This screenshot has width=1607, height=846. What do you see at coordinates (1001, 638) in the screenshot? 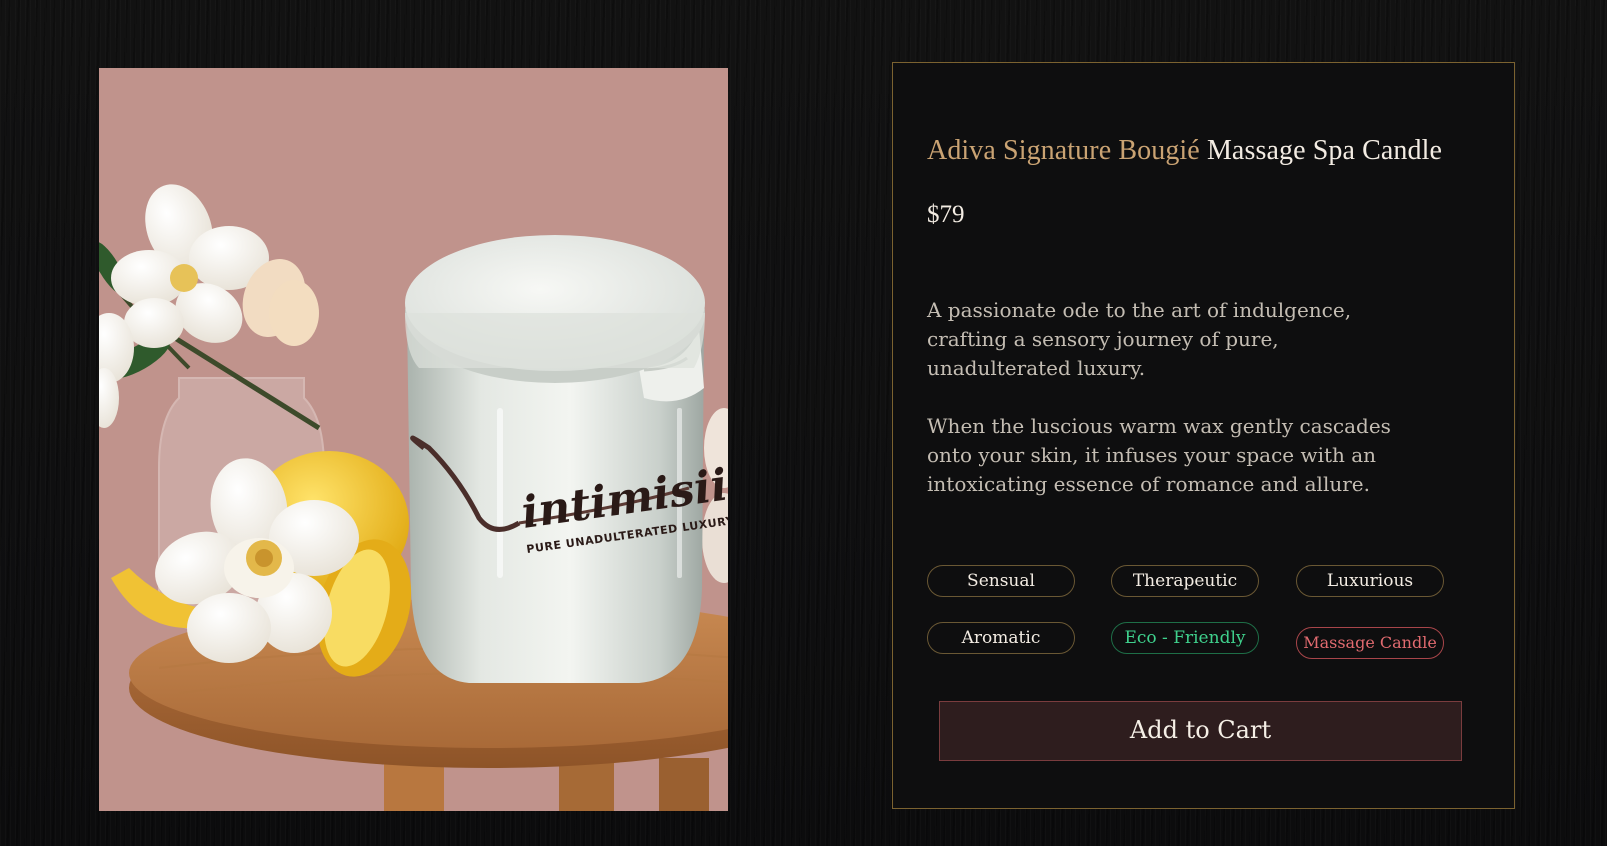
I see `tag-aromatic: Aromatic` at bounding box center [1001, 638].